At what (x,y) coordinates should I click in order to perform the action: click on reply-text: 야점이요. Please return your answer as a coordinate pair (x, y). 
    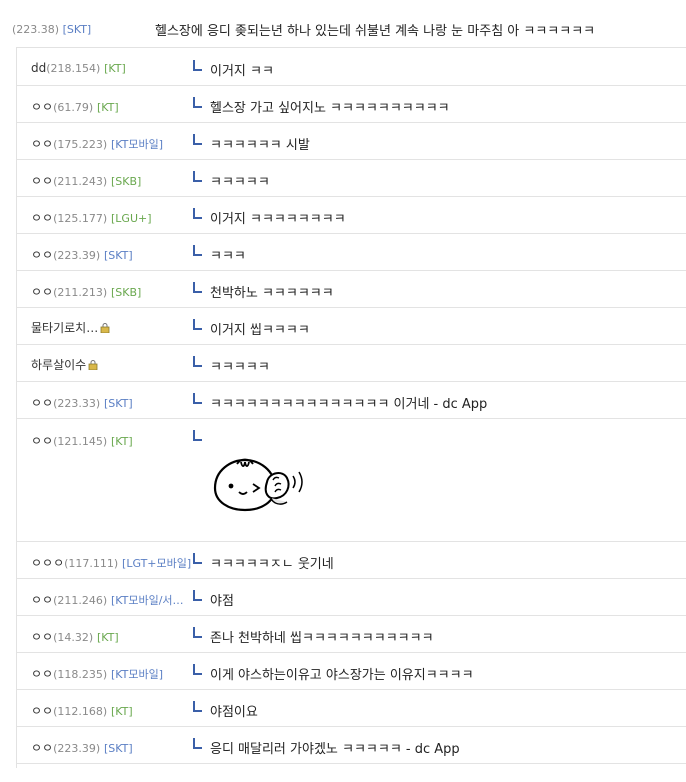
    Looking at the image, I should click on (234, 712).